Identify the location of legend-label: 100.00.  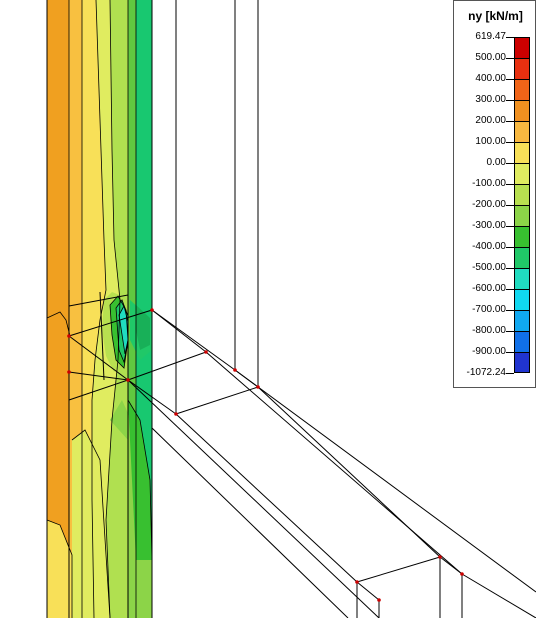
(490, 141).